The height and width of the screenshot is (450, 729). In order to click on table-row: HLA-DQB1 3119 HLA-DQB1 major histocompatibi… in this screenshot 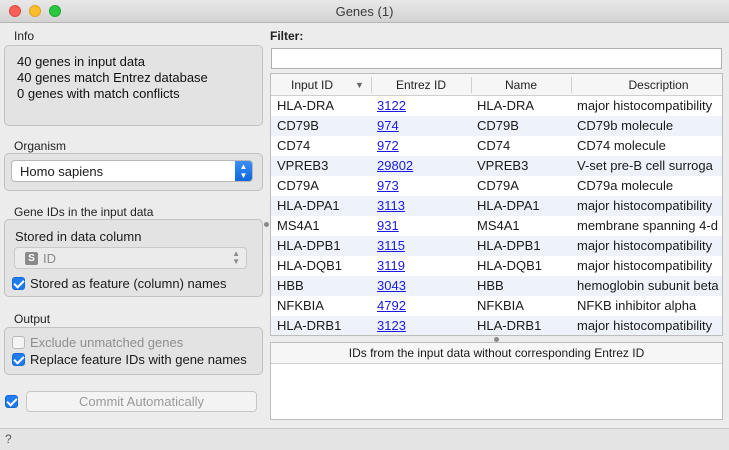, I will do `click(496, 266)`.